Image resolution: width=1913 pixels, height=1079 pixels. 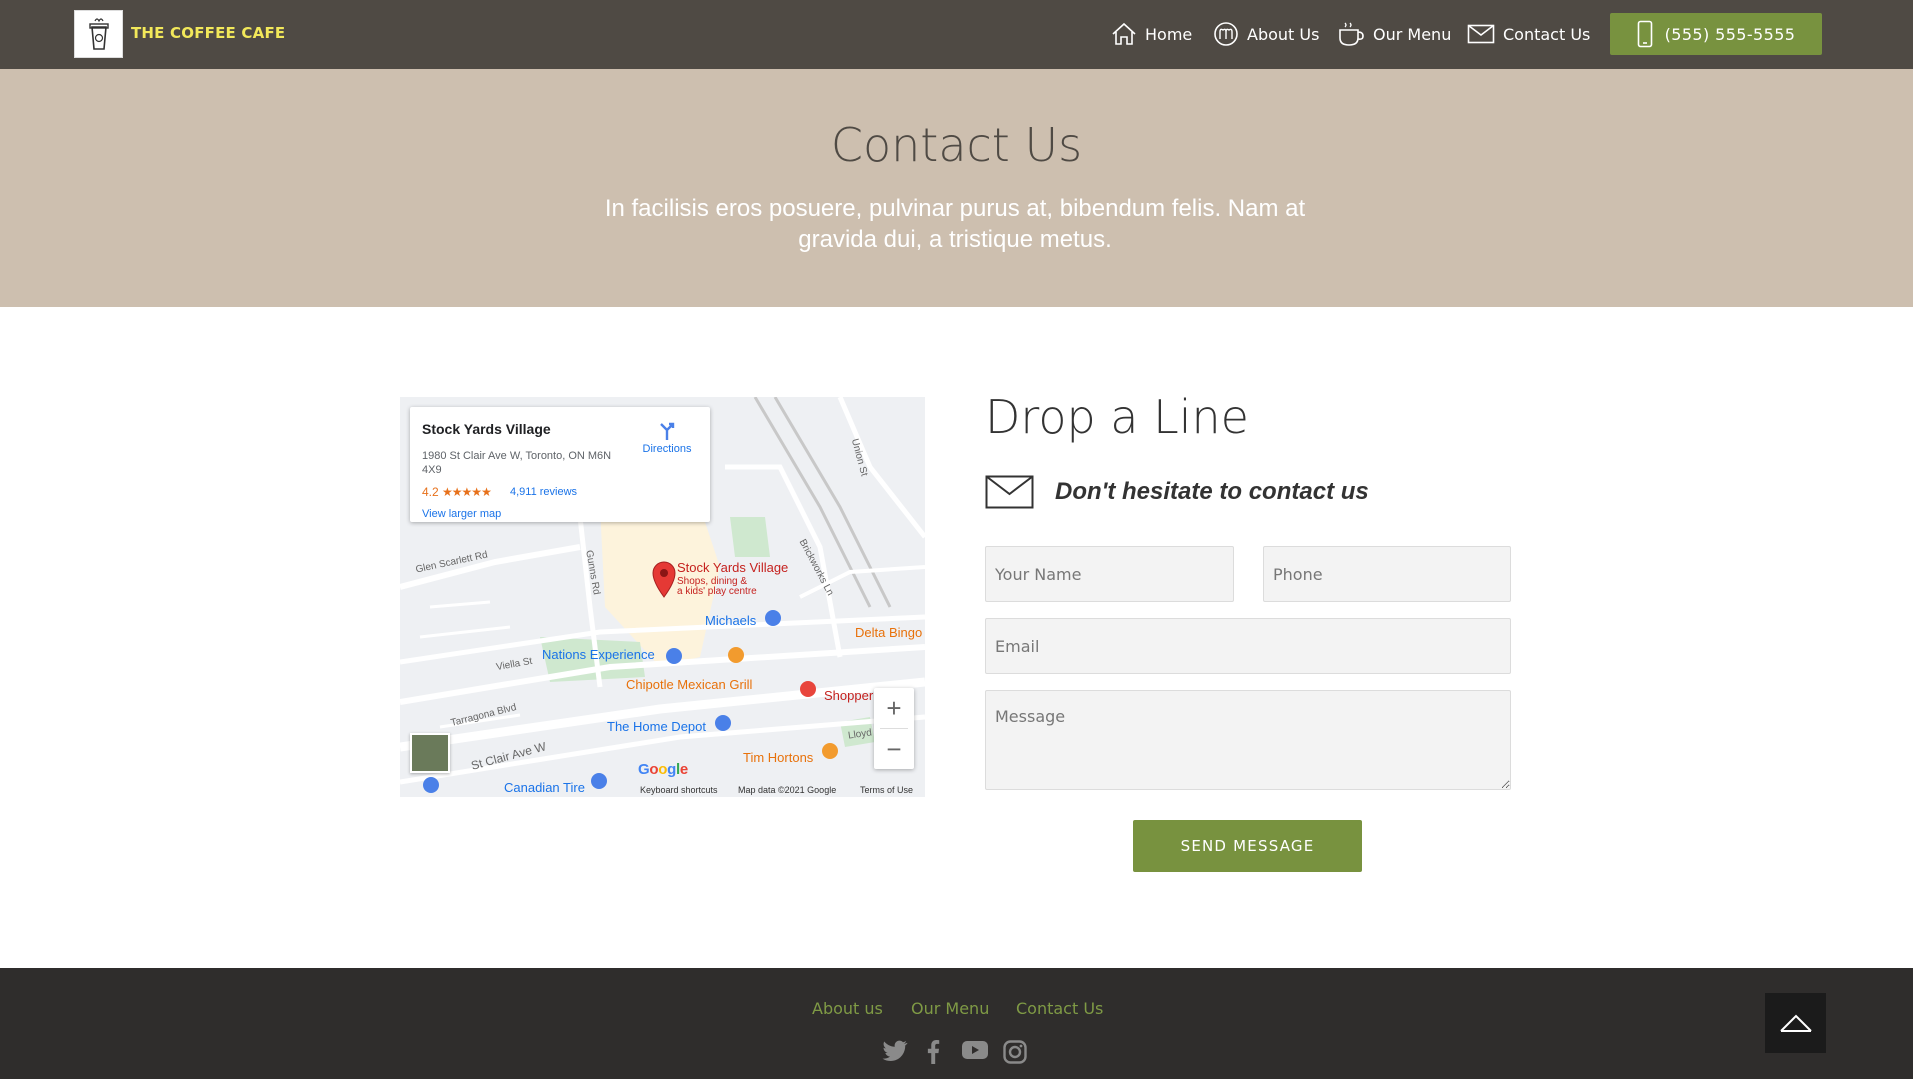 I want to click on satellite-toggle, so click(x=430, y=753).